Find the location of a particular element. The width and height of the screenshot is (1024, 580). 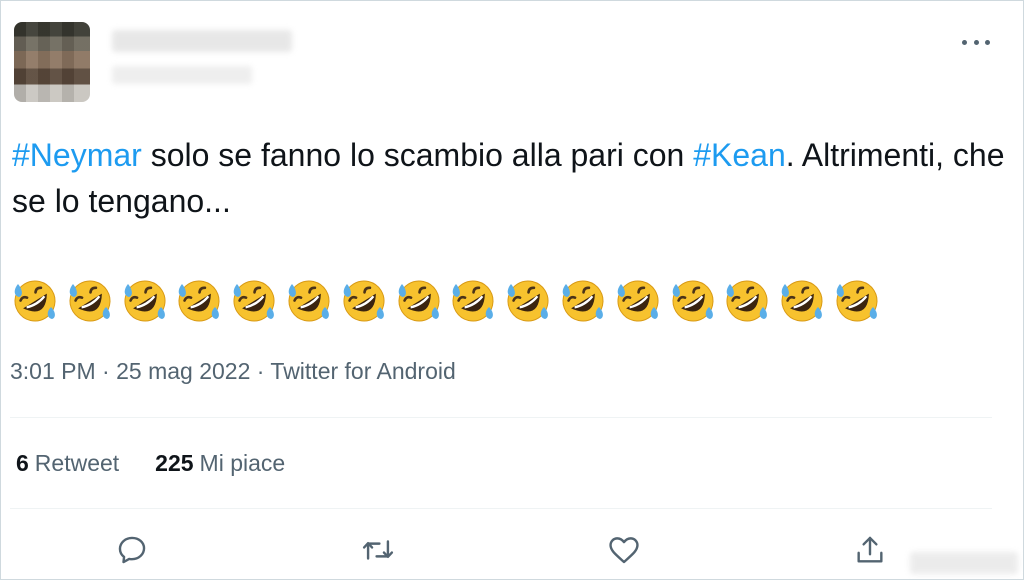

share-icon is located at coordinates (870, 549).